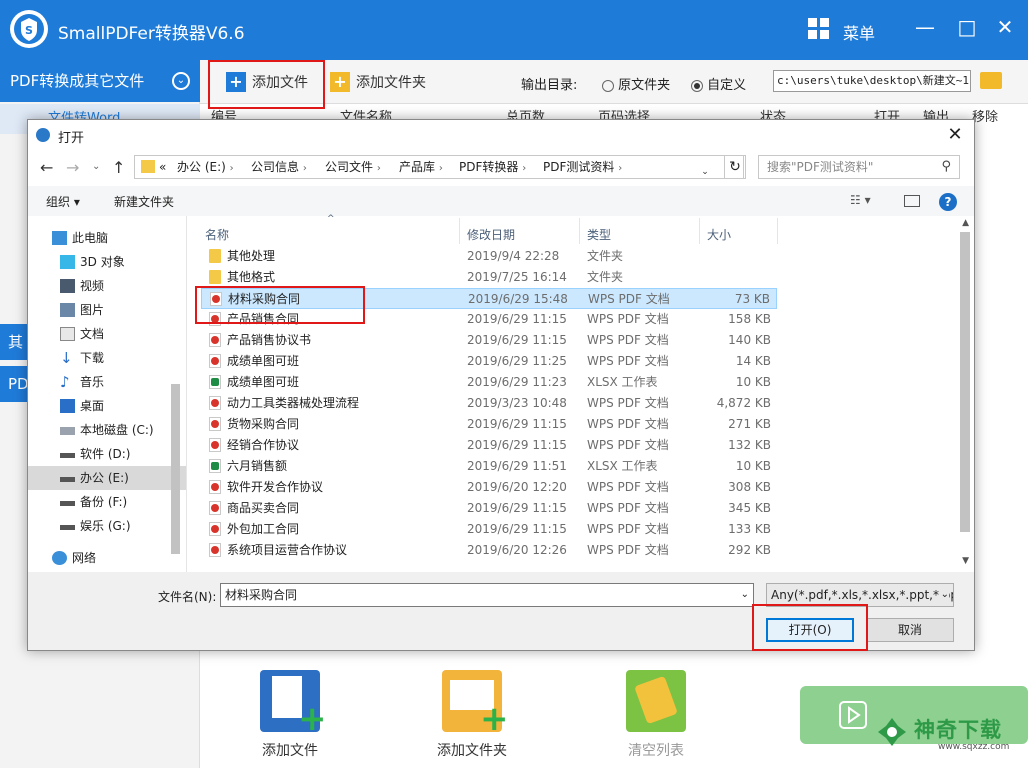 The width and height of the screenshot is (1028, 768). What do you see at coordinates (18, 384) in the screenshot?
I see `sidebar-item-pdf: PDF` at bounding box center [18, 384].